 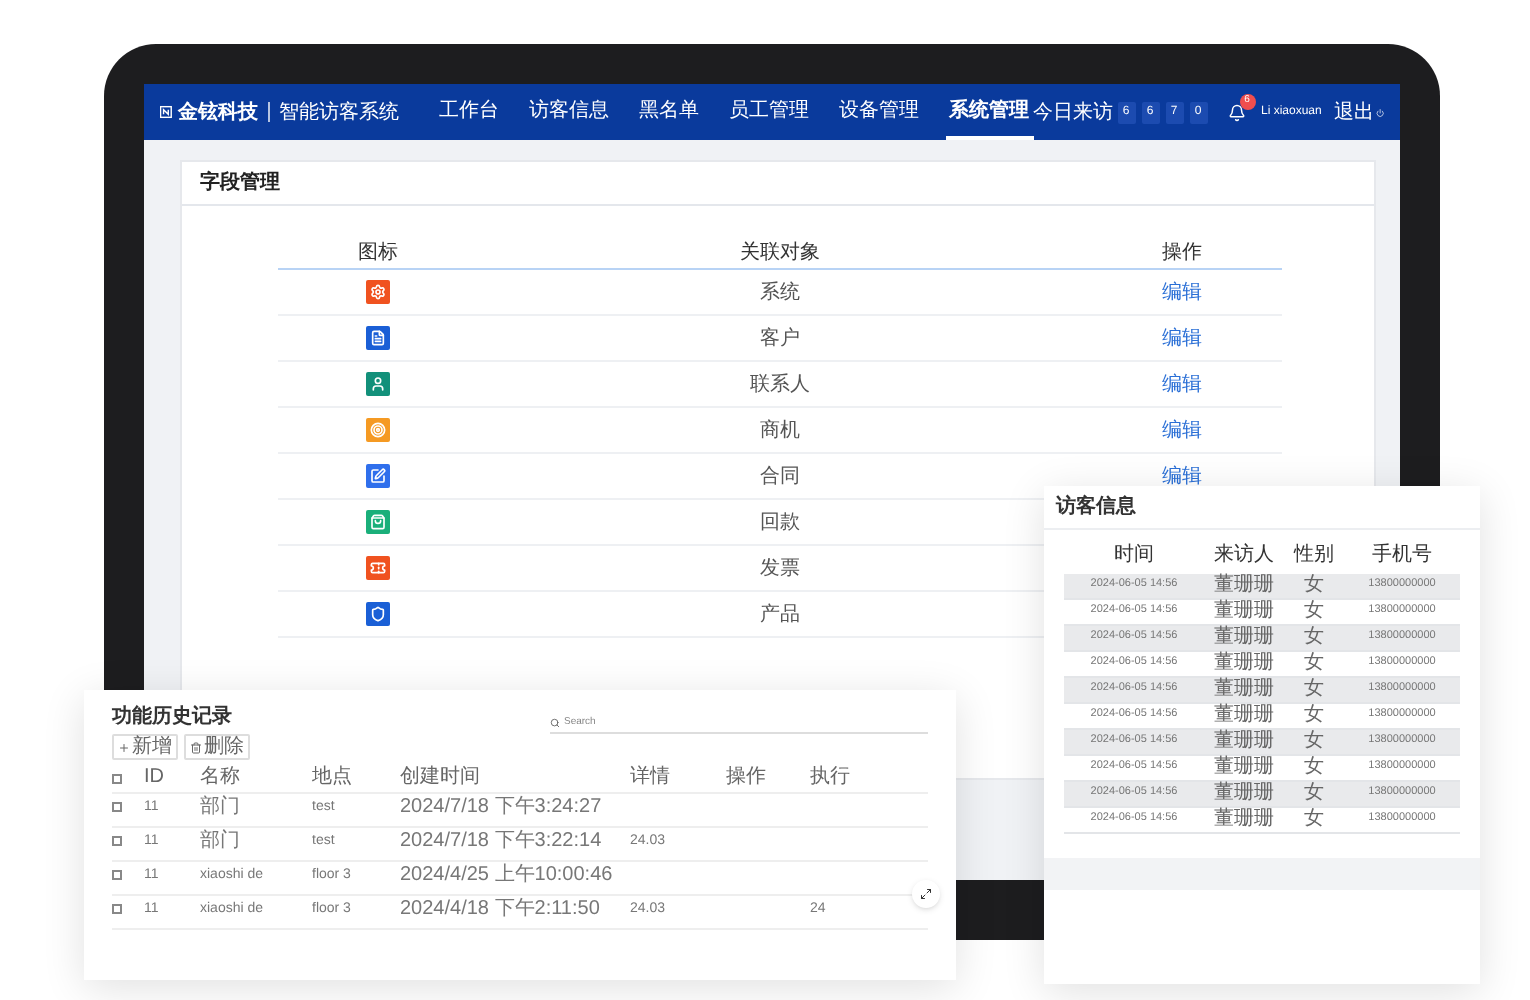 I want to click on column-header: 执行, so click(x=831, y=778).